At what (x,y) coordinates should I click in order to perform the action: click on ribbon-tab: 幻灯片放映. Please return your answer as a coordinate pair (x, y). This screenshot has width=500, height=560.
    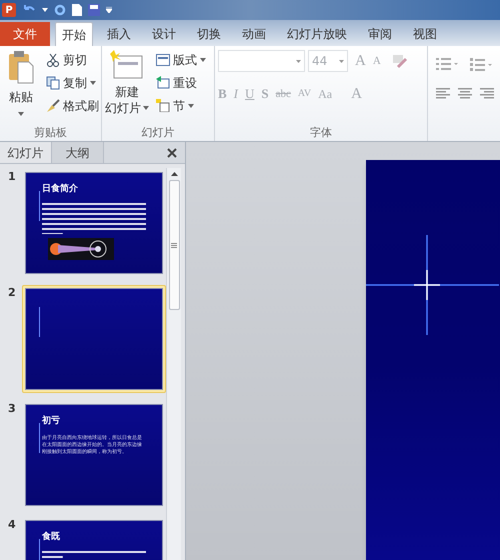
    Looking at the image, I should click on (317, 34).